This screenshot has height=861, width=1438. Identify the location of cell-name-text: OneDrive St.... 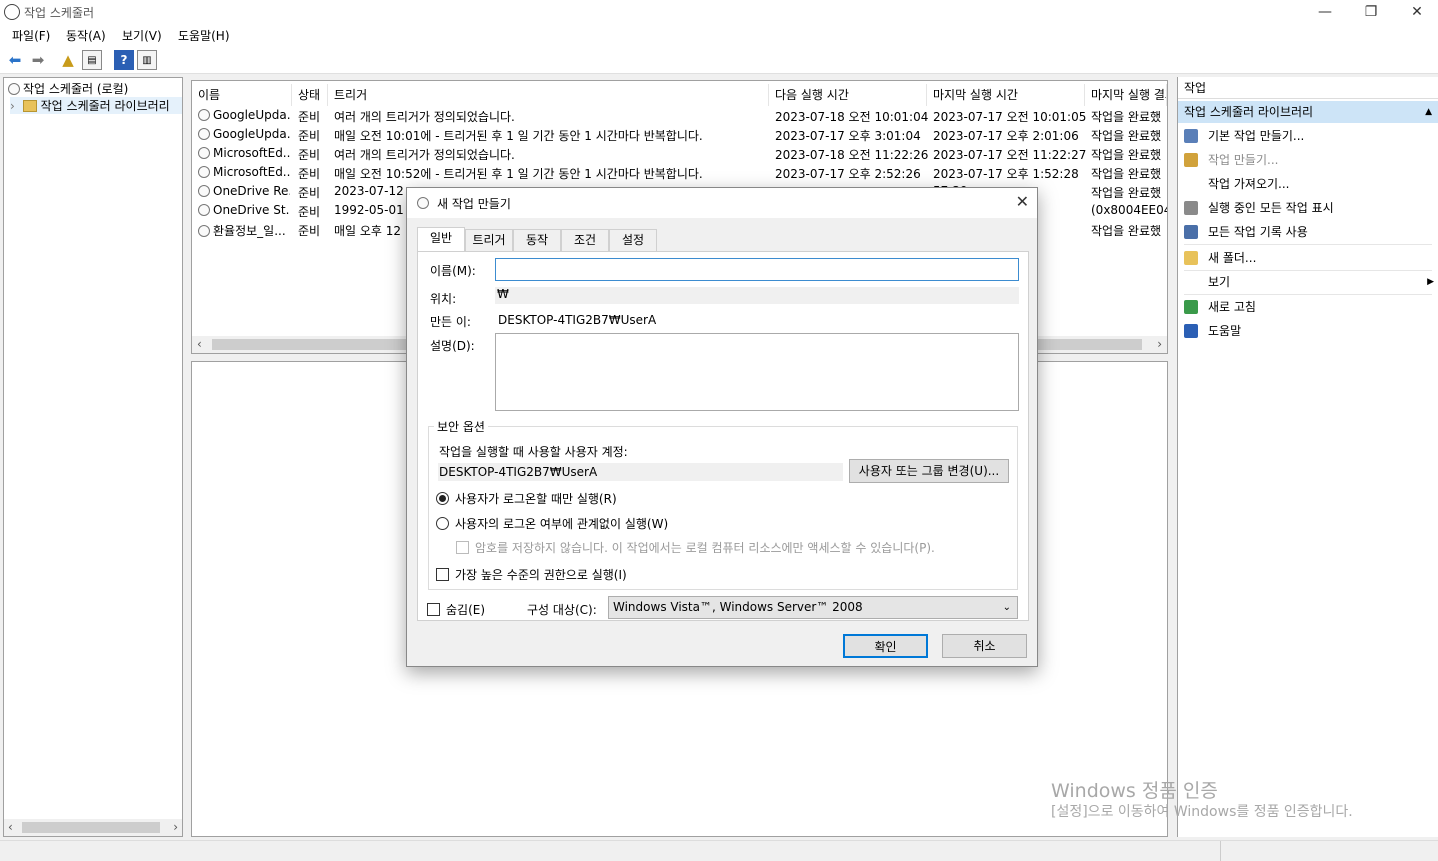
(251, 210).